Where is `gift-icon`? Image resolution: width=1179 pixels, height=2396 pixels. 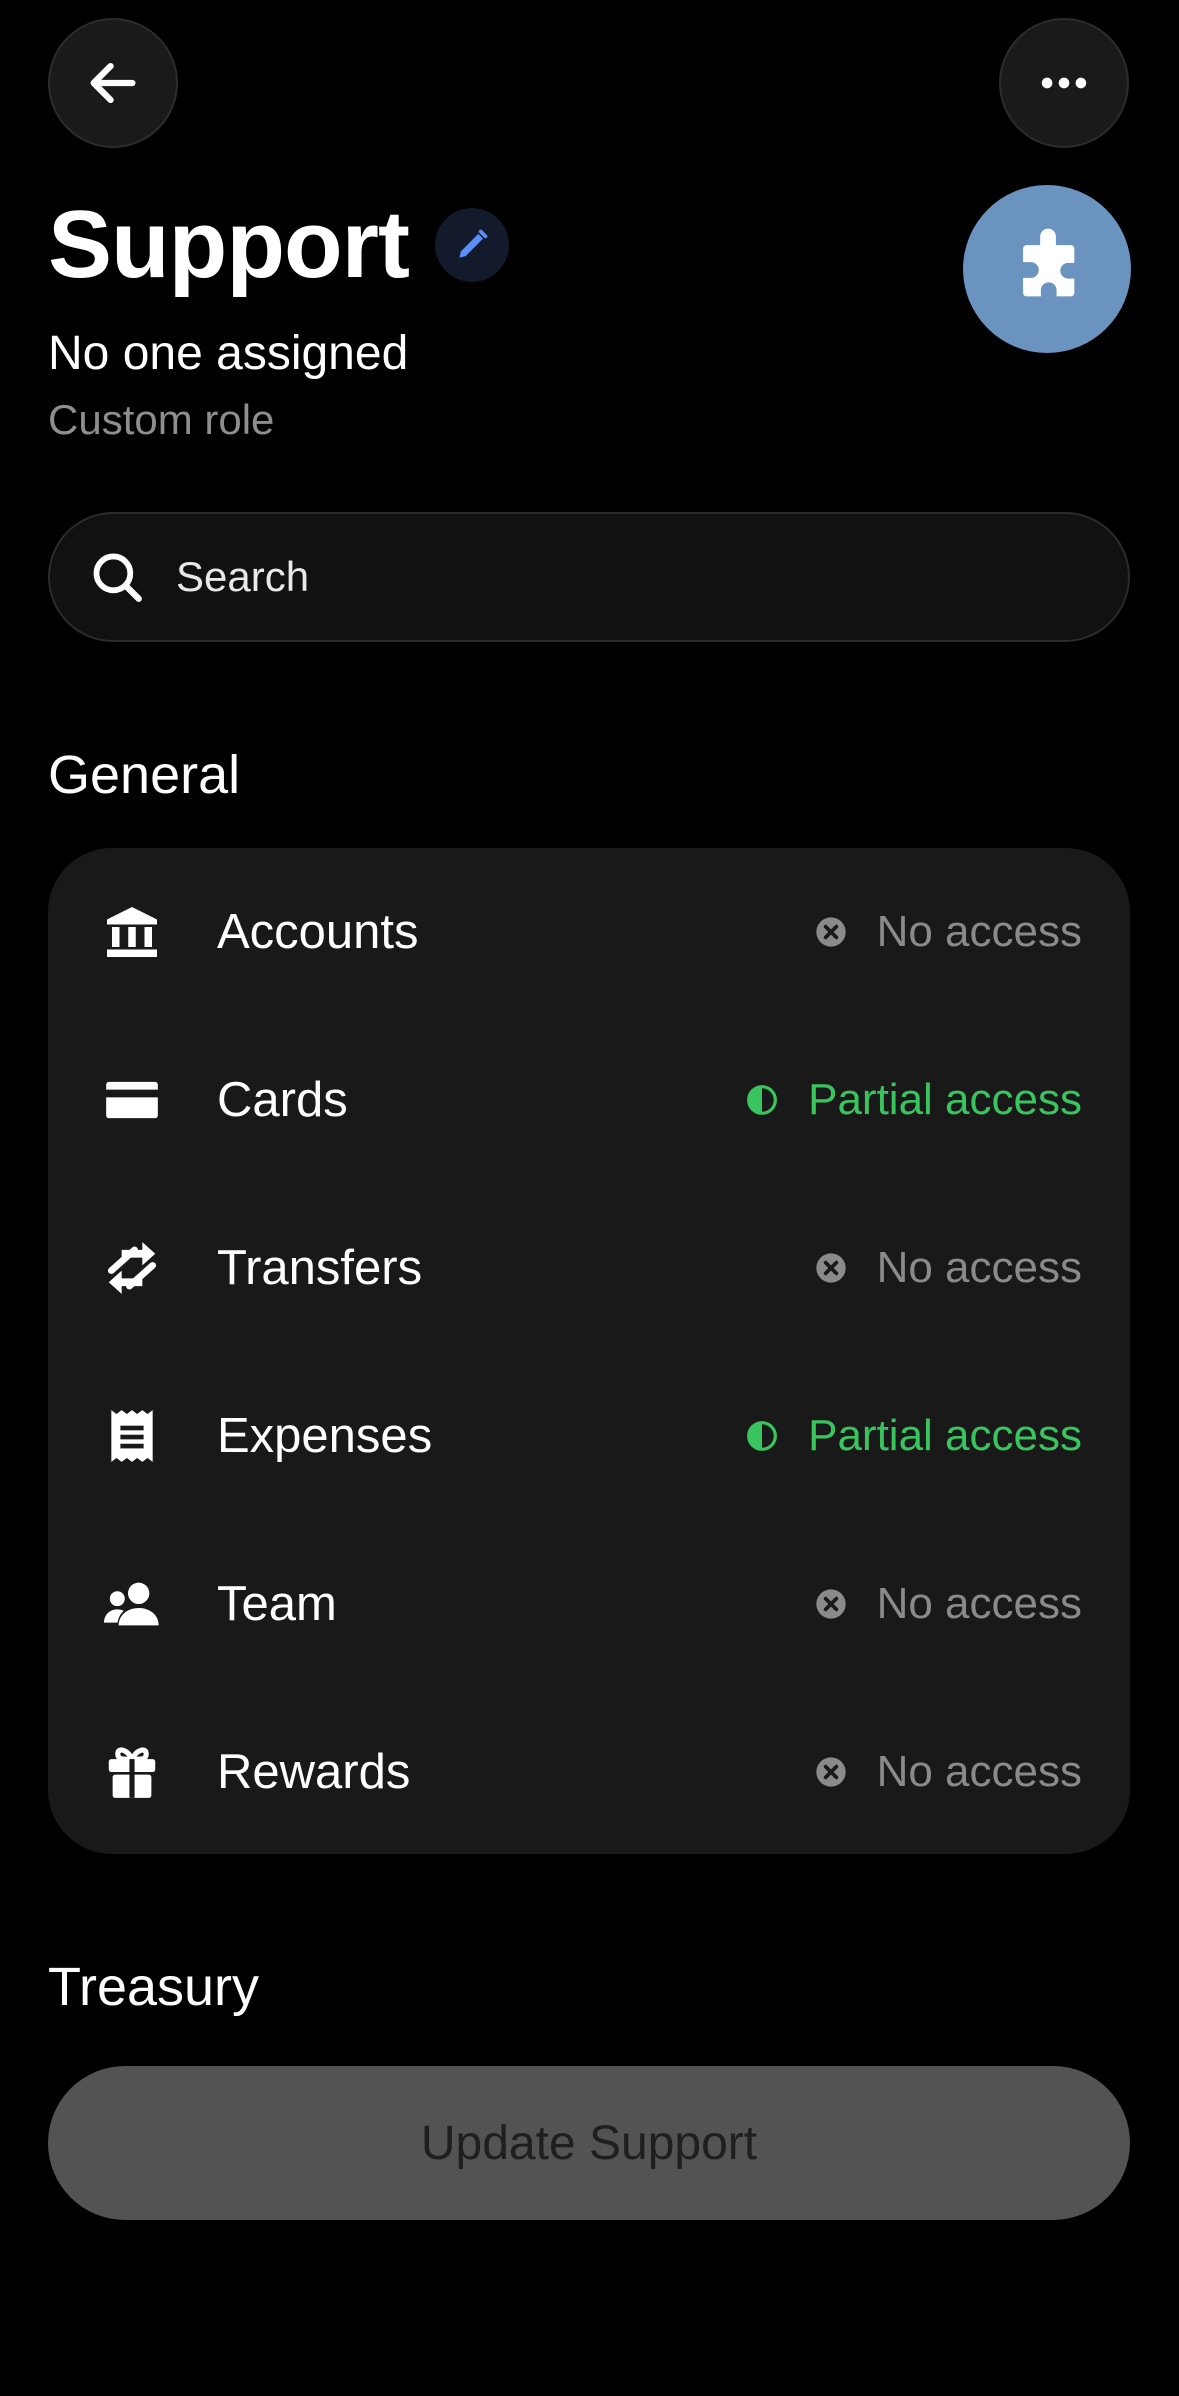 gift-icon is located at coordinates (132, 1772).